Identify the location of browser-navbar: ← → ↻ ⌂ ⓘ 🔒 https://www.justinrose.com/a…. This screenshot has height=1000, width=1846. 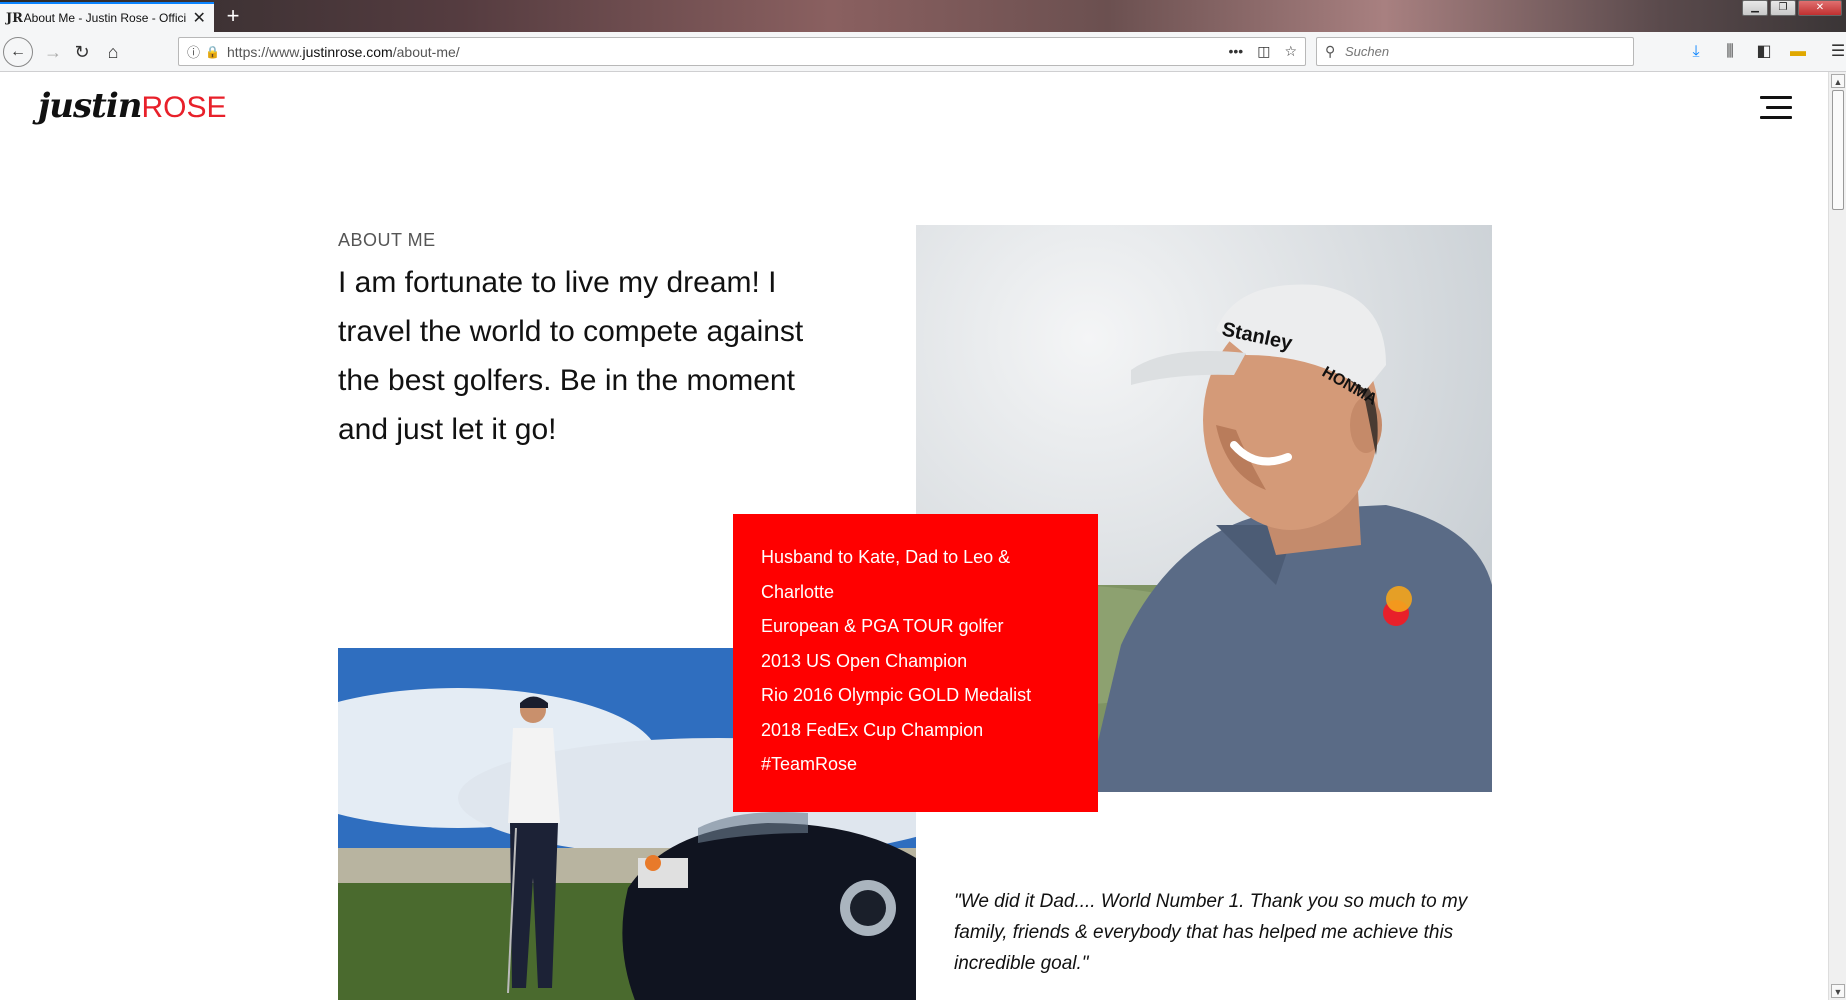
(923, 52).